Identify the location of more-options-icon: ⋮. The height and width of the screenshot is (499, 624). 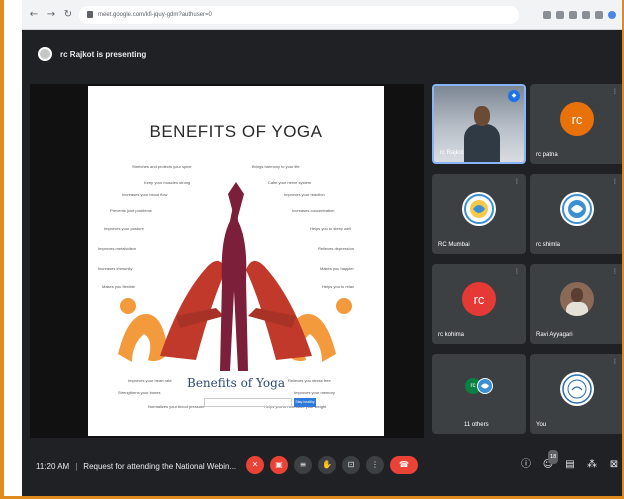
(375, 465).